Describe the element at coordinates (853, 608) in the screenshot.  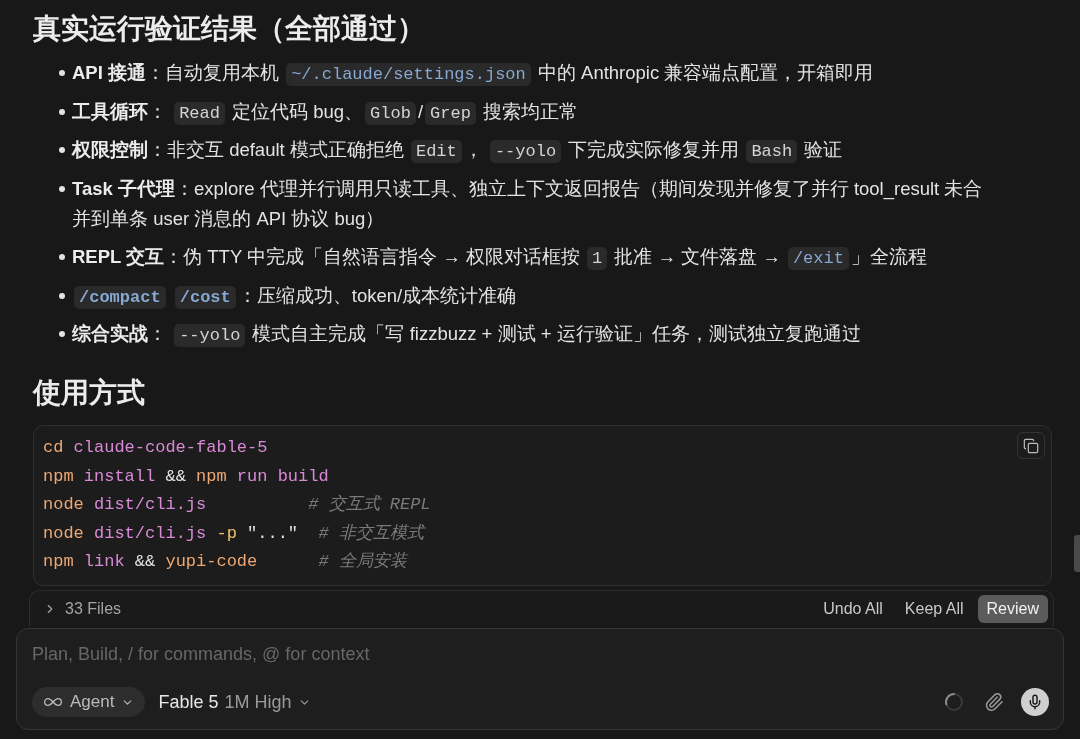
I see `action-button: Undo All` at that location.